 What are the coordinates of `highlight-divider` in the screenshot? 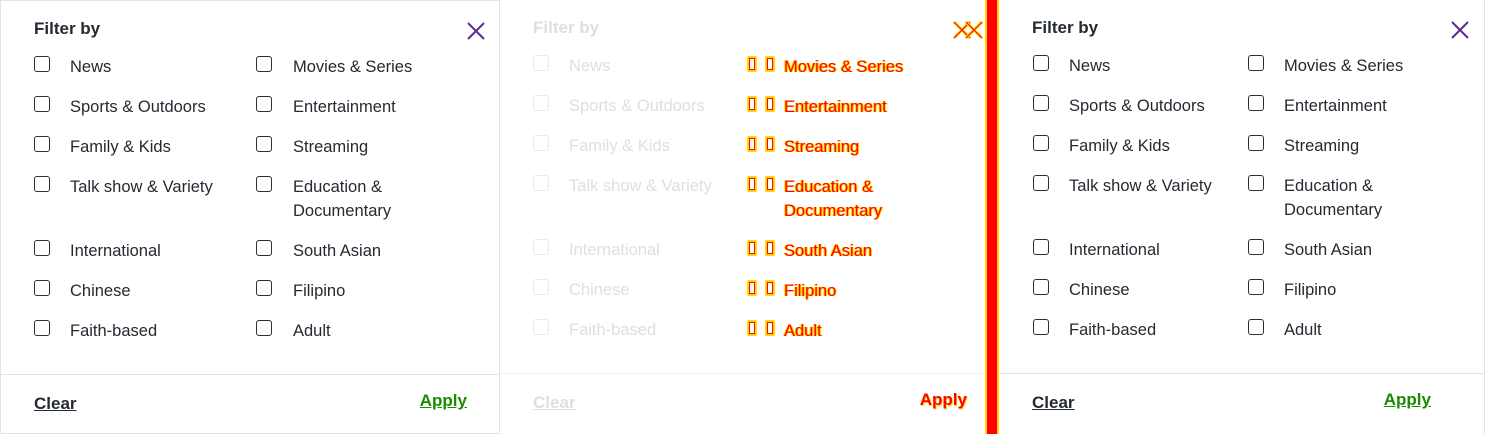 It's located at (992, 217).